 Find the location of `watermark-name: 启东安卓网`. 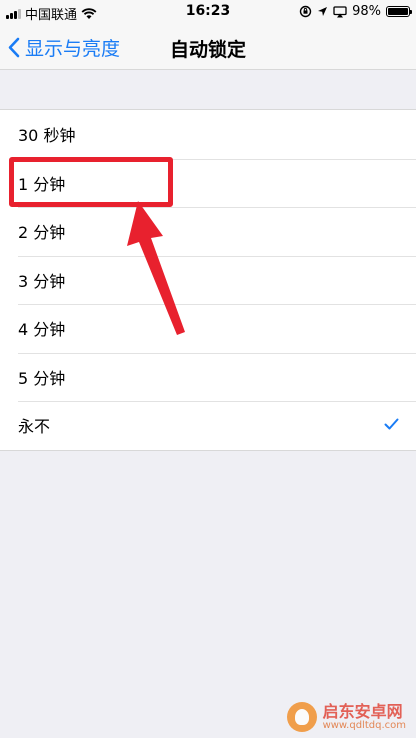

watermark-name: 启东安卓网 is located at coordinates (362, 711).